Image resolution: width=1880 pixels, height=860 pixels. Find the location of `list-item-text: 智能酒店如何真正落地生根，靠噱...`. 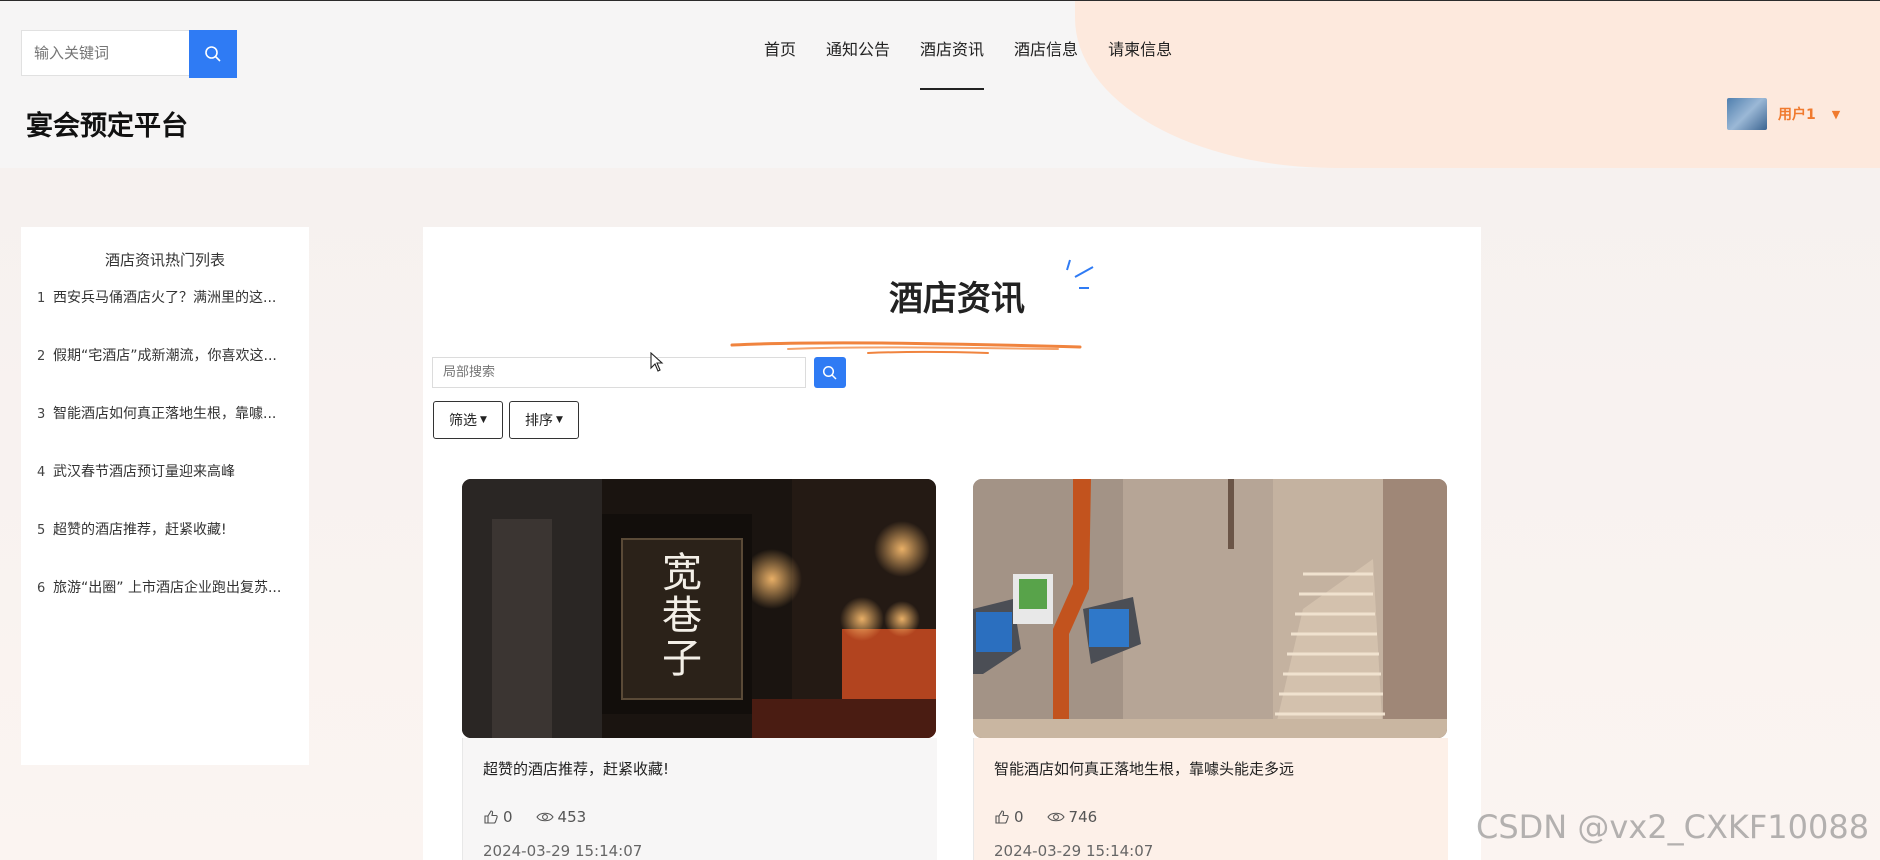

list-item-text: 智能酒店如何真正落地生根，靠噱... is located at coordinates (165, 414).